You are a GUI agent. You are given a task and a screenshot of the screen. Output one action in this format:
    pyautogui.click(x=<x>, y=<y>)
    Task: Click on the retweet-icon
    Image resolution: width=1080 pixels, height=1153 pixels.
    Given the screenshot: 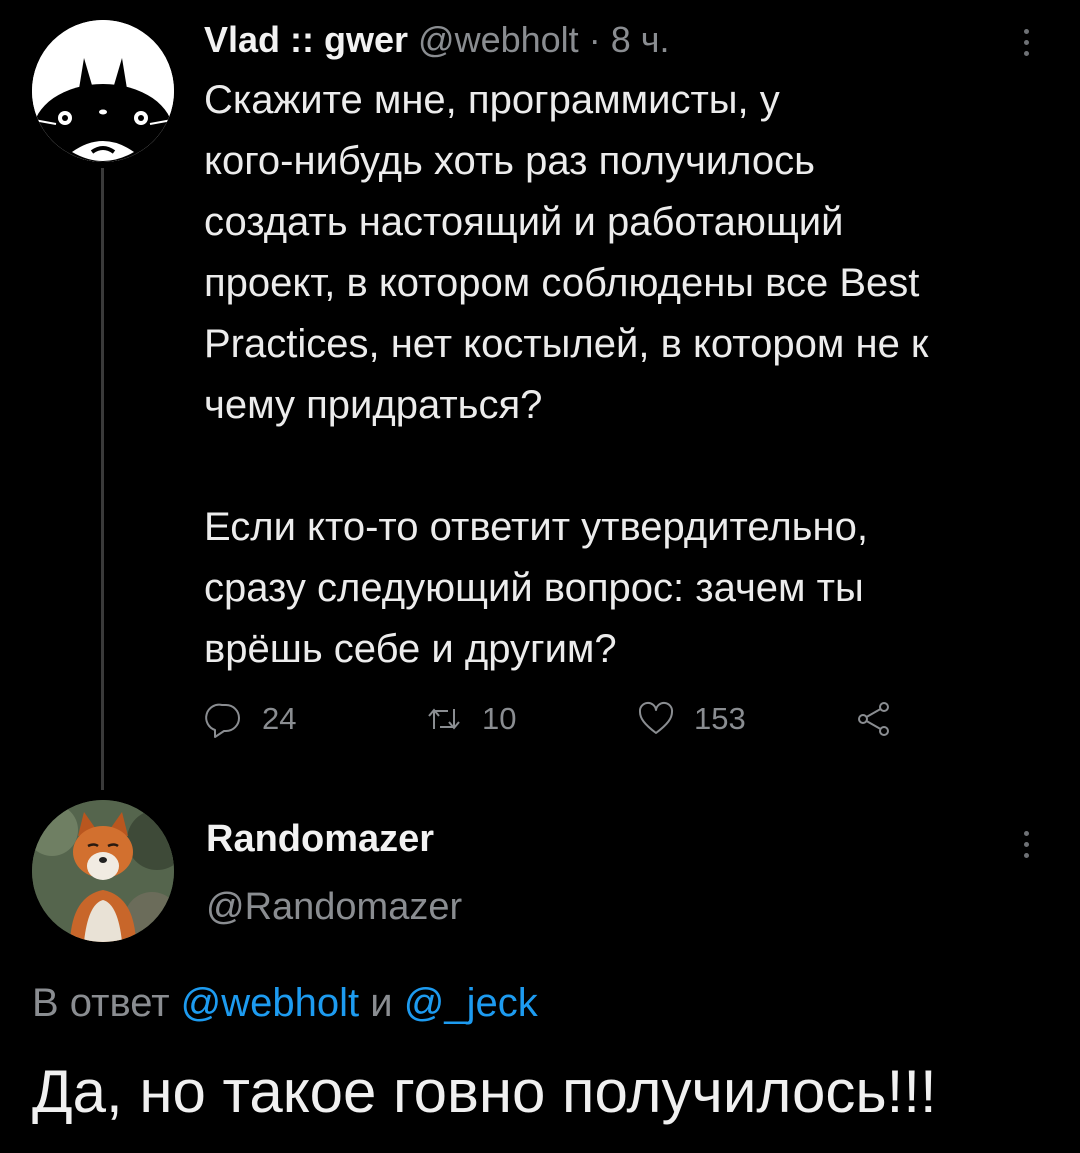 What is the action you would take?
    pyautogui.click(x=444, y=719)
    